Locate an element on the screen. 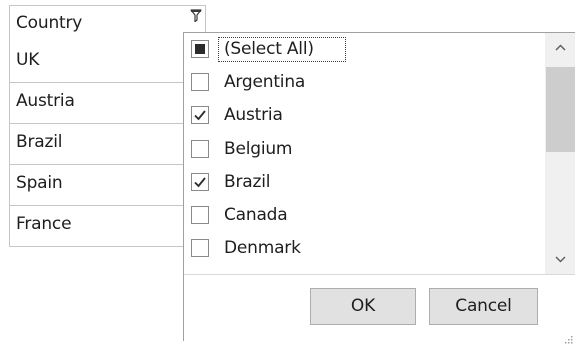 This screenshot has height=350, width=575. indeterminate-mark is located at coordinates (200, 49).